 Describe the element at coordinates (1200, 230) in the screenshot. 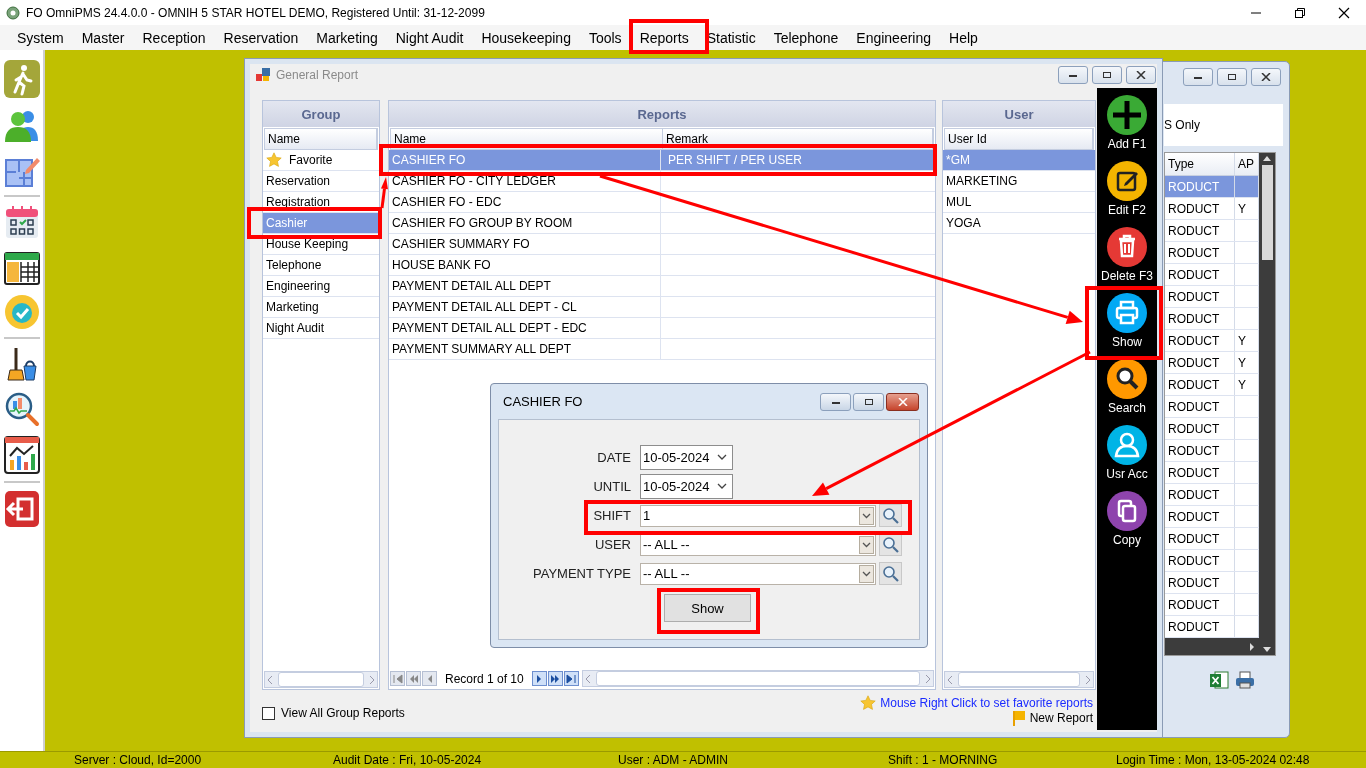

I see `table-cell: RODUCT` at that location.